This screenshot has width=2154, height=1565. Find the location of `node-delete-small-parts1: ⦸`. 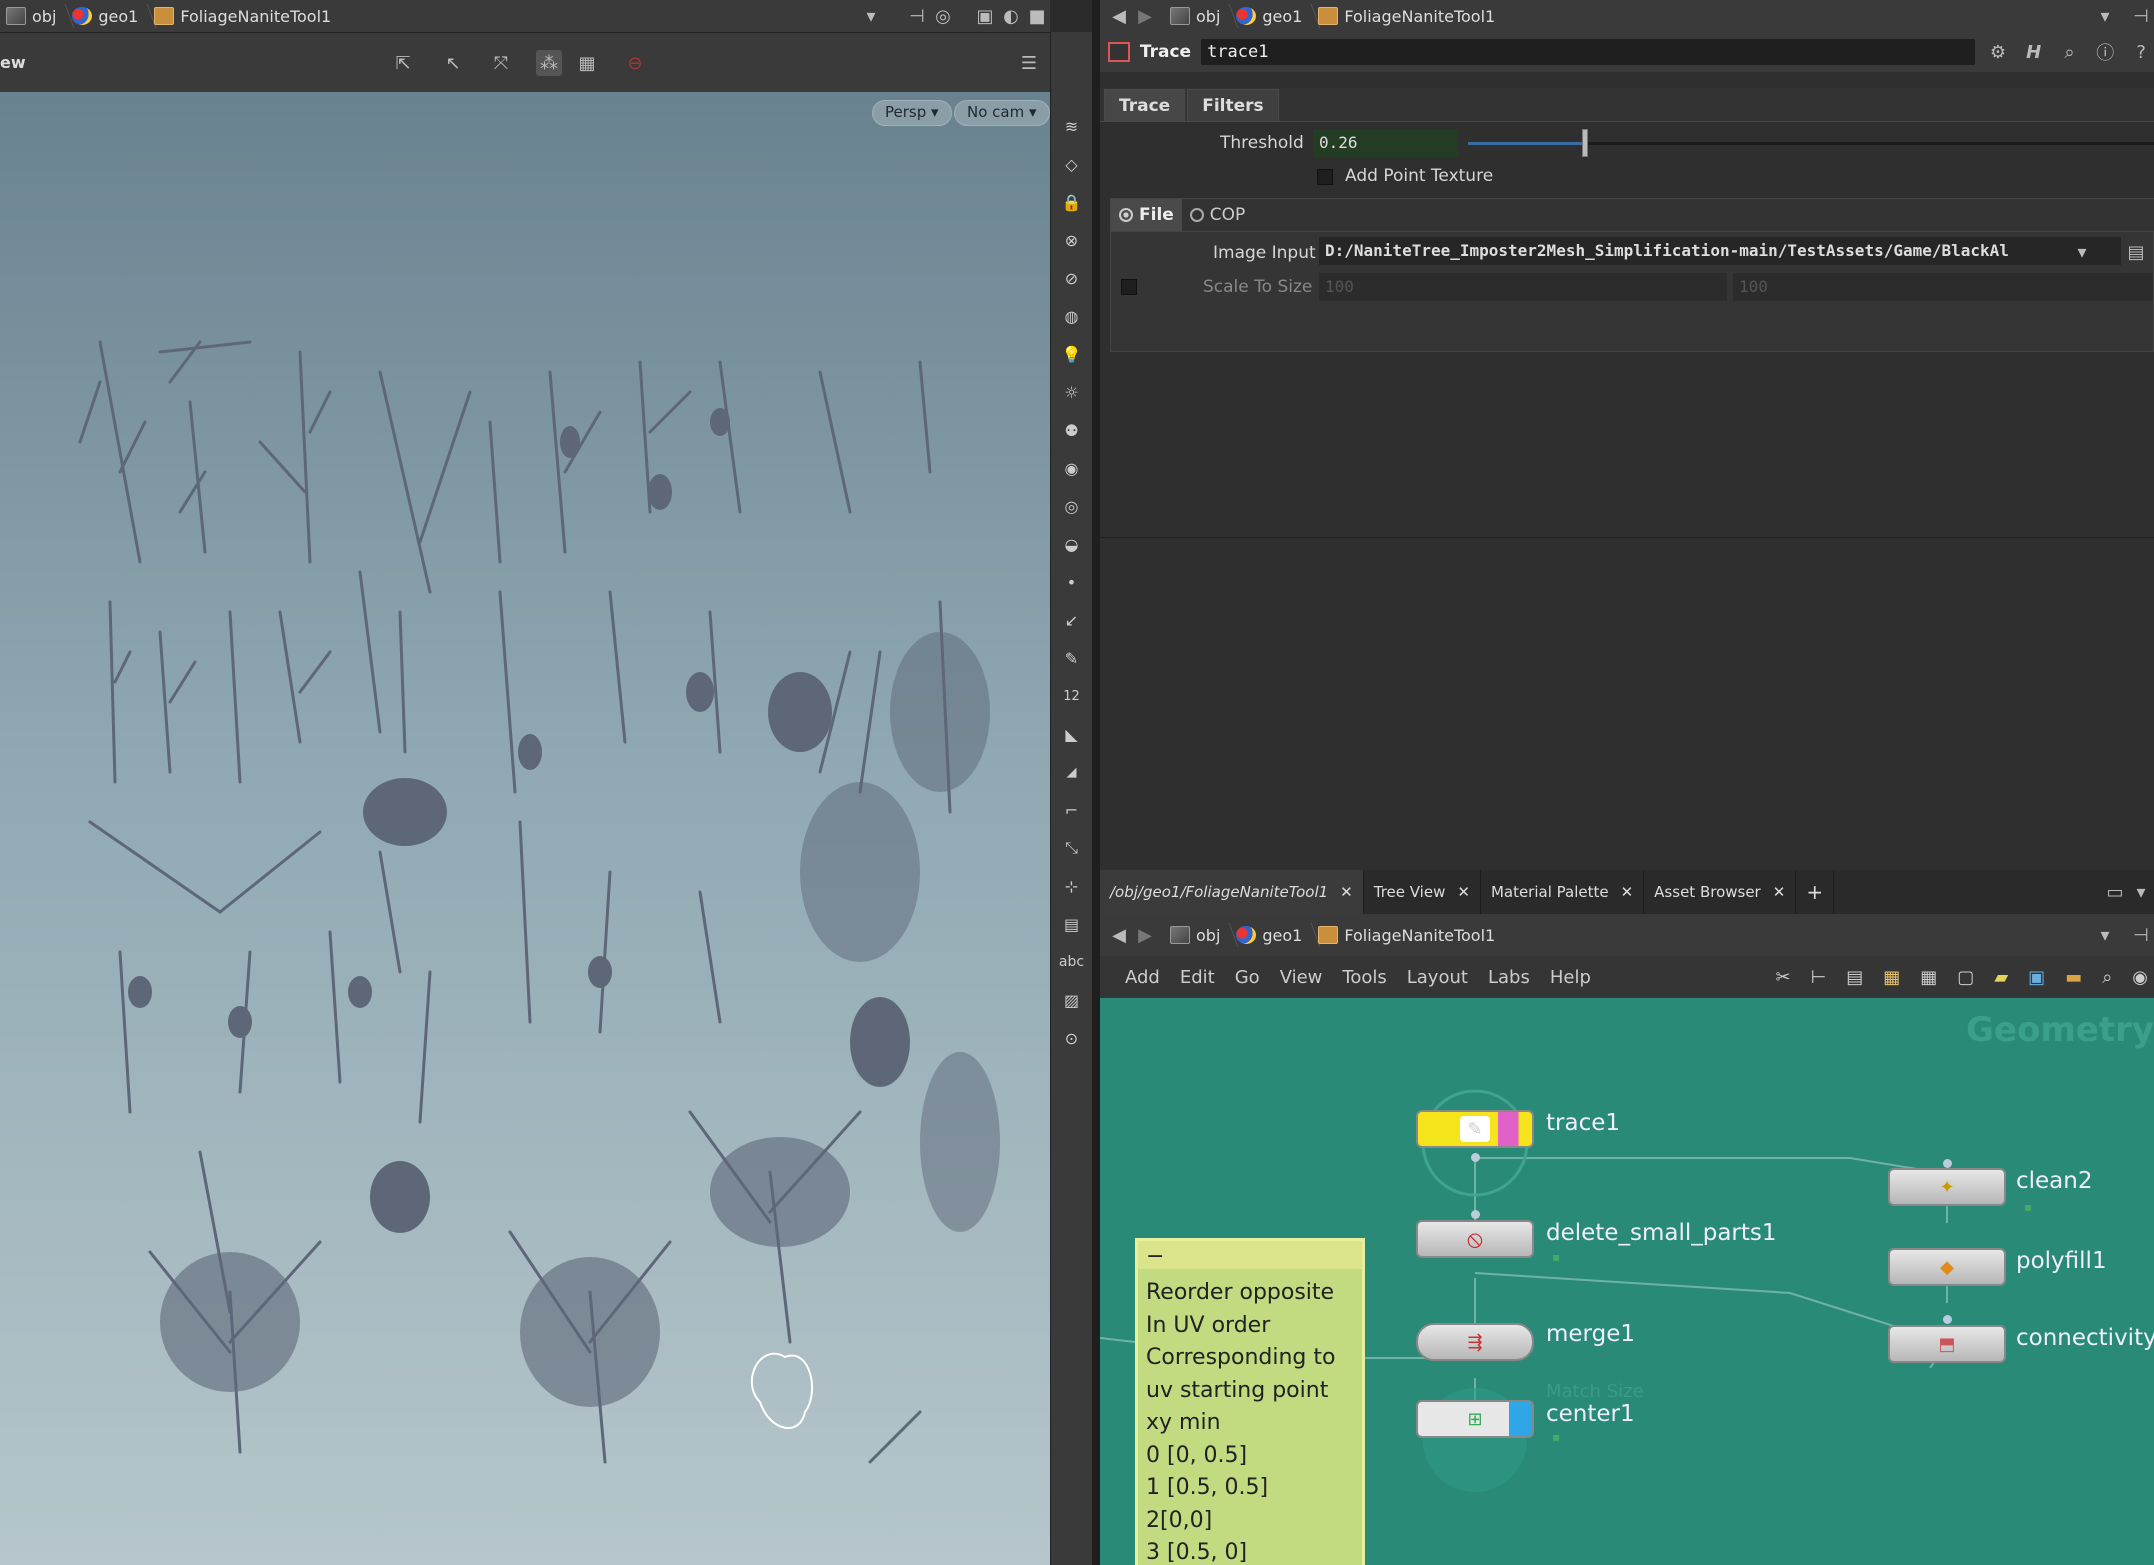

node-delete-small-parts1: ⦸ is located at coordinates (1475, 1239).